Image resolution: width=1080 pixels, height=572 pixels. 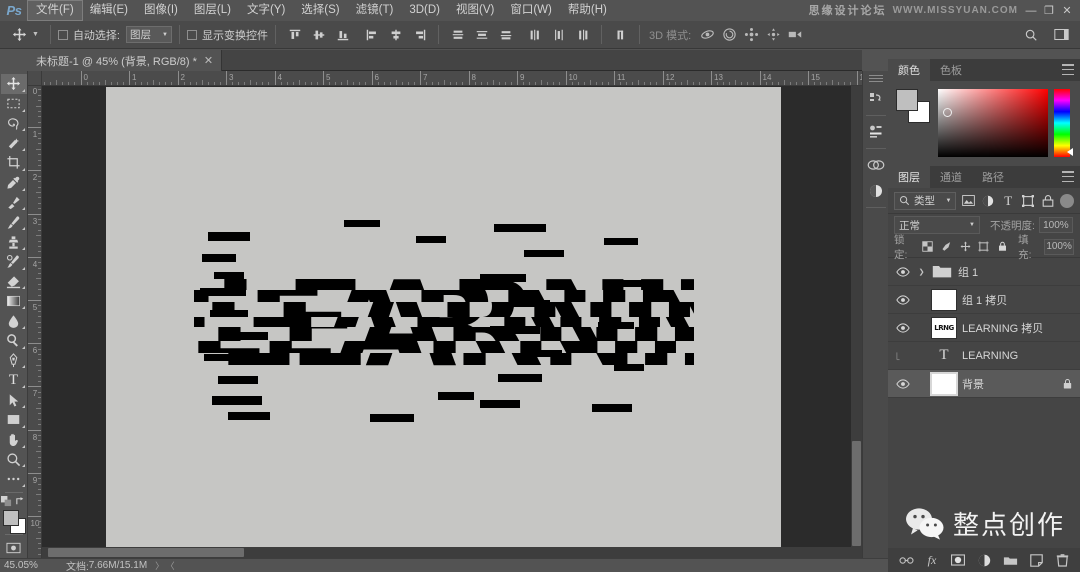 I want to click on menu-item-2: 编辑(E), so click(x=109, y=10).